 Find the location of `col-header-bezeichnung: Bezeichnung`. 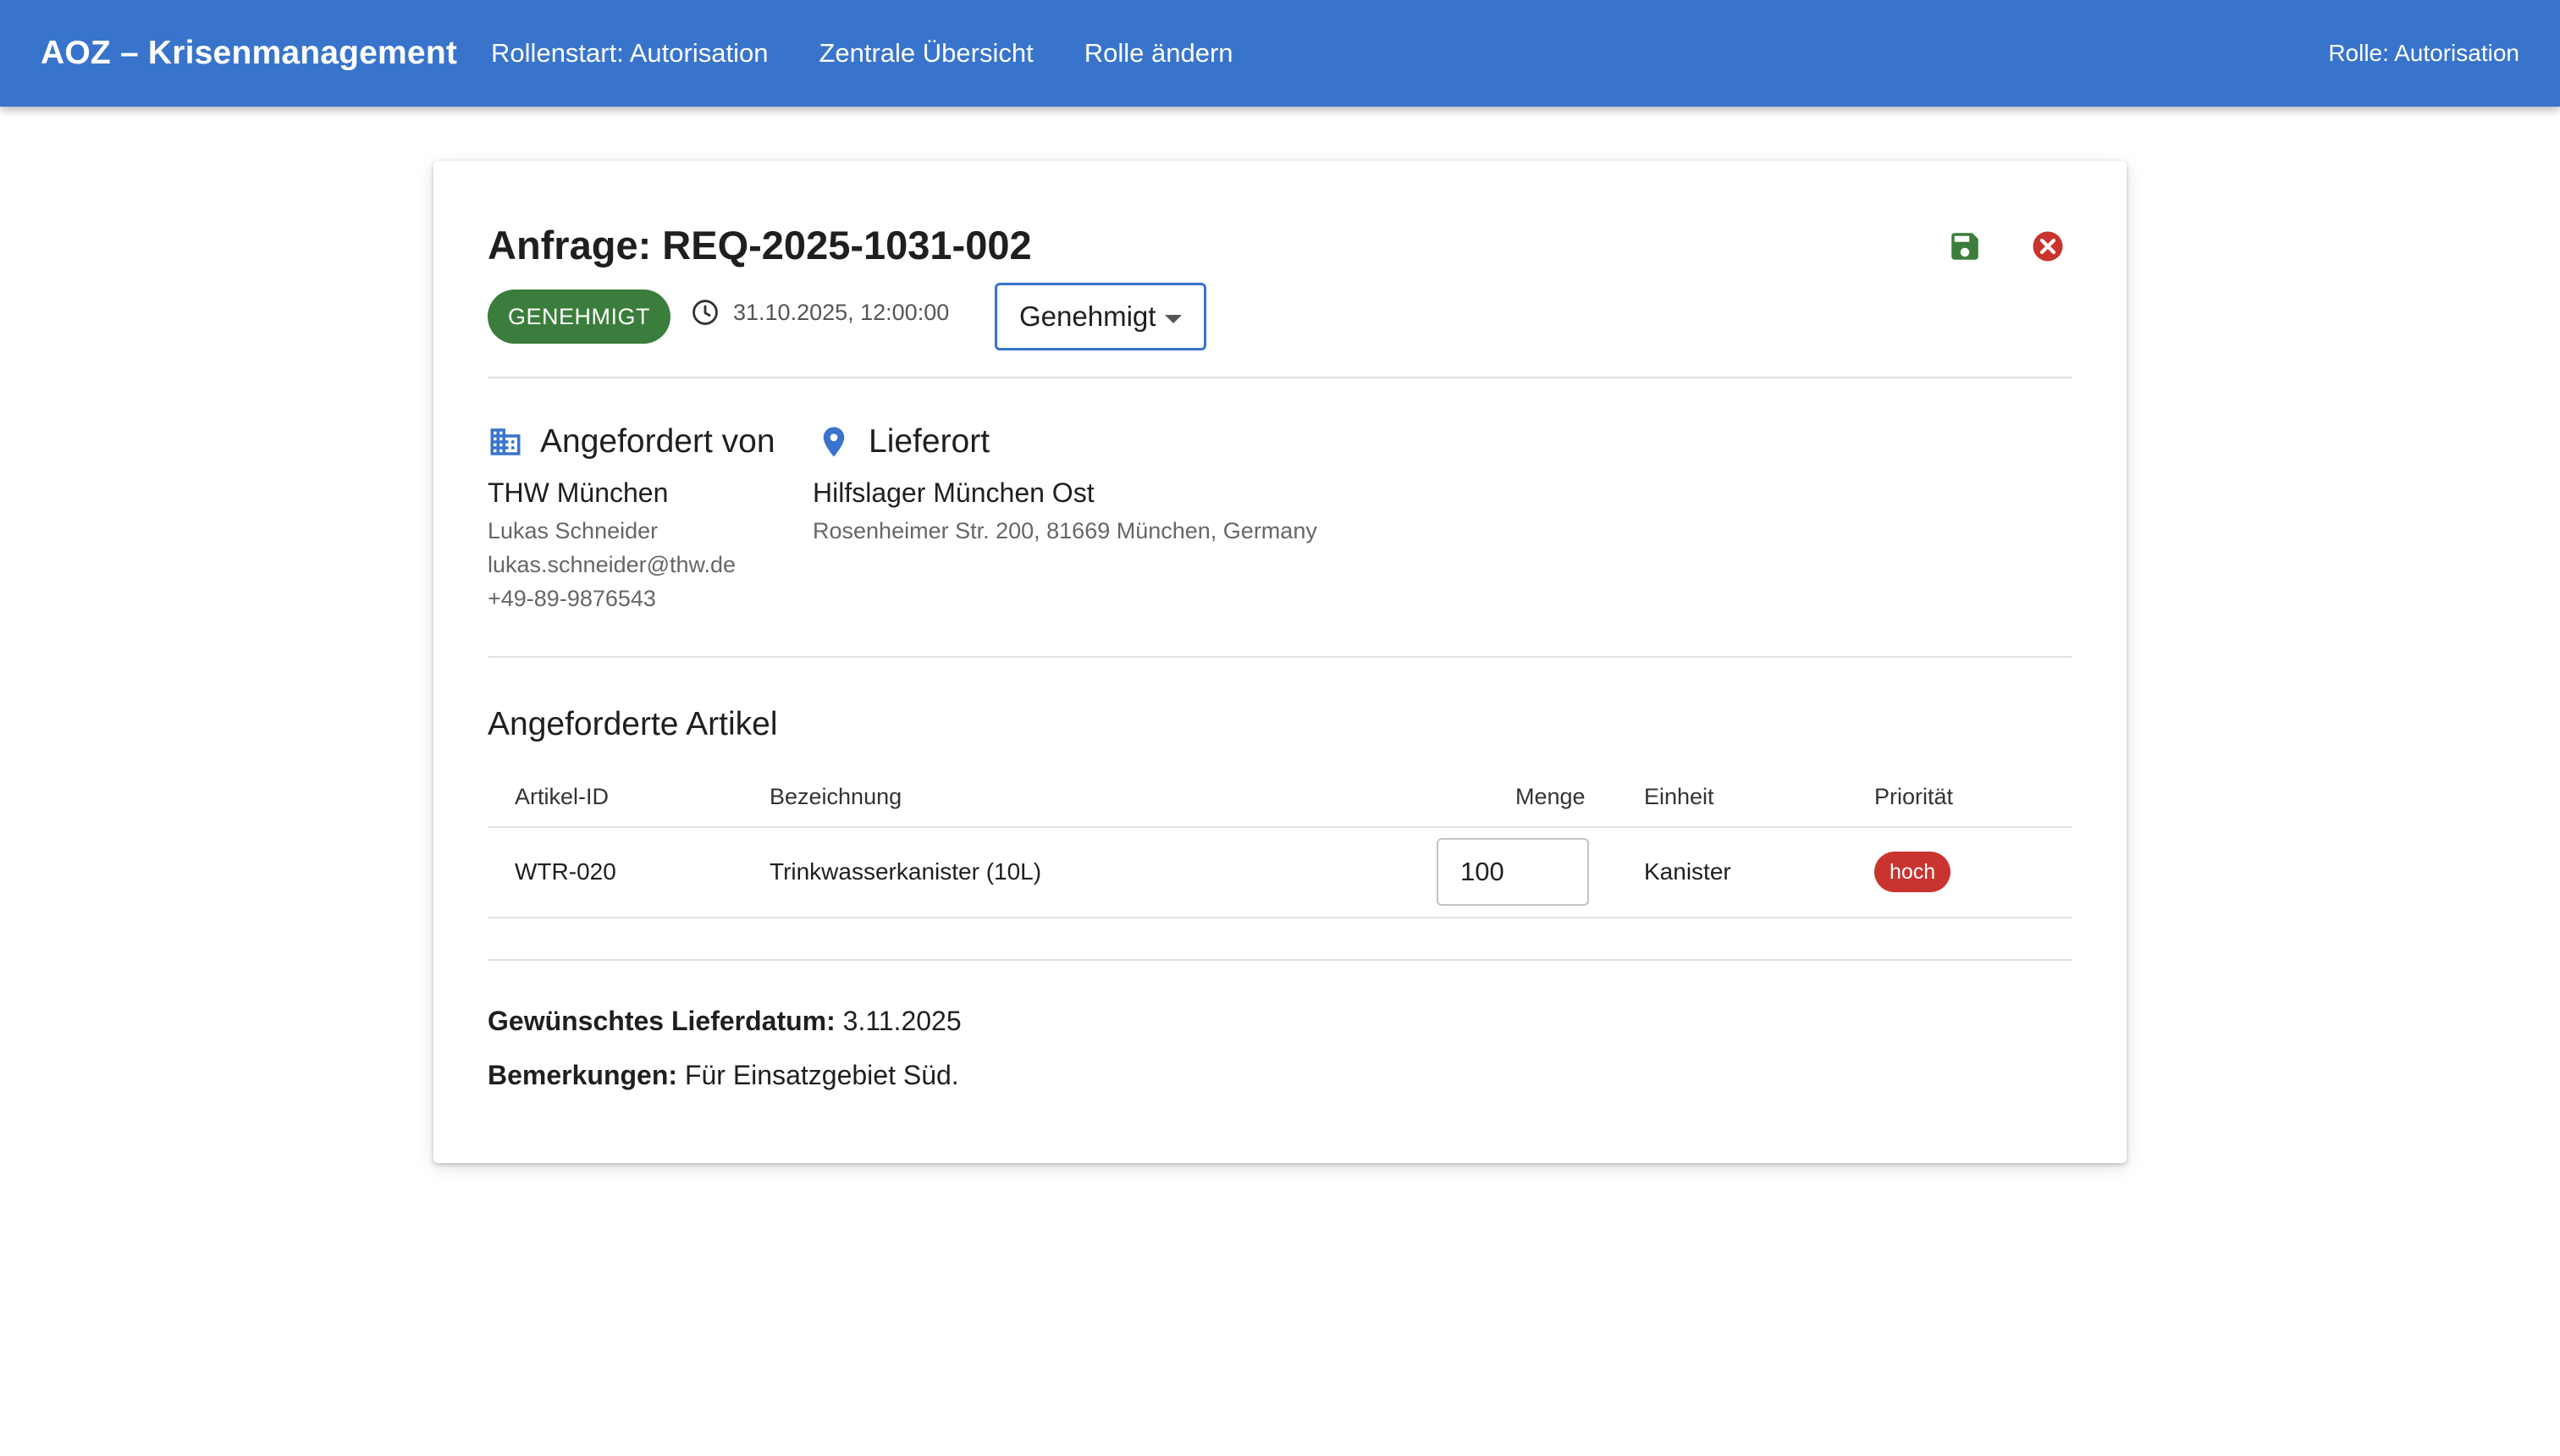

col-header-bezeichnung: Bezeichnung is located at coordinates (836, 796).